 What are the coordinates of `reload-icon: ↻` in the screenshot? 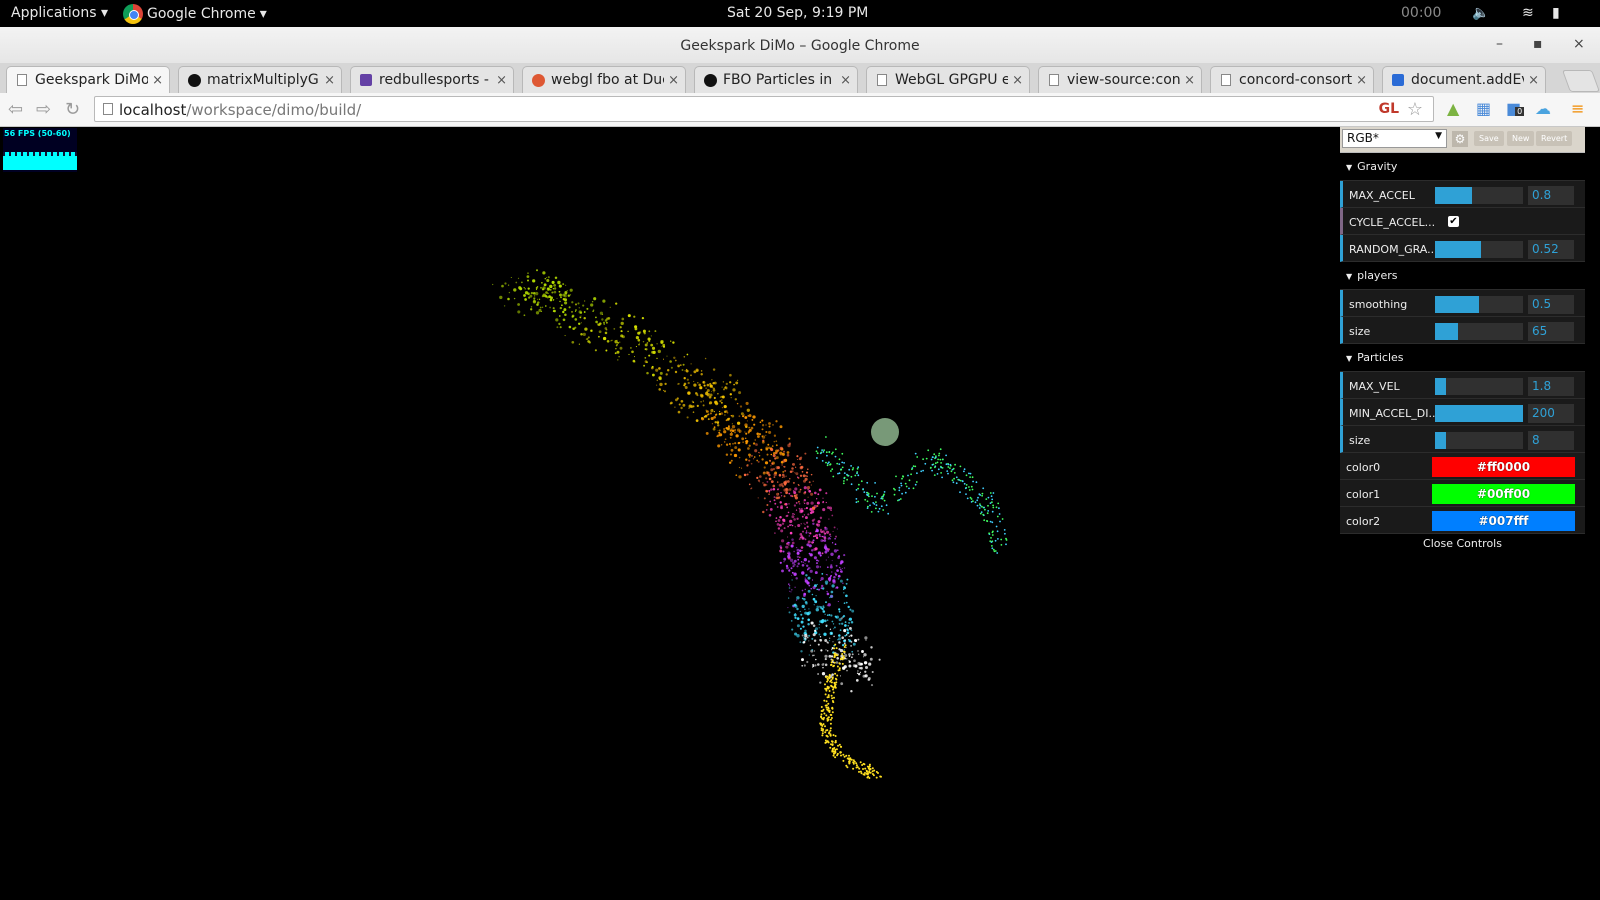 It's located at (72, 109).